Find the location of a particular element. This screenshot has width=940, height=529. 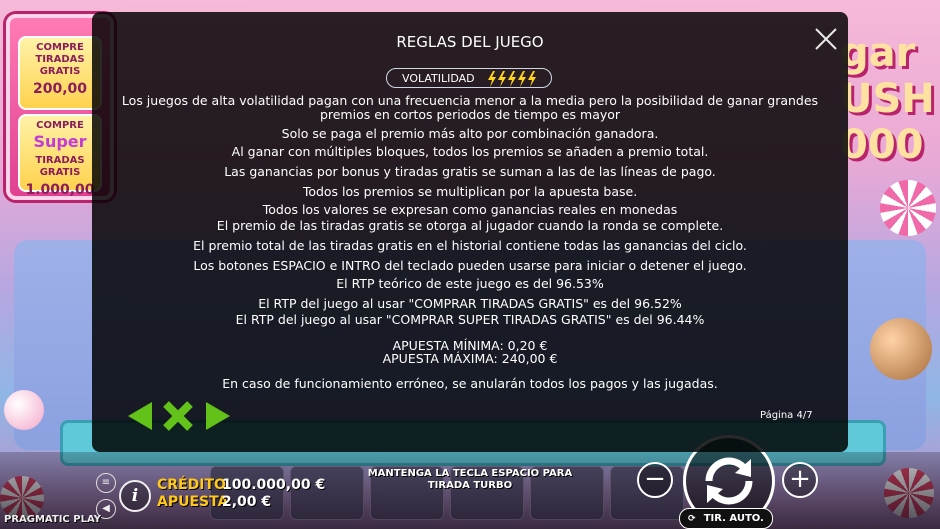

credit-value: 100.000,00 € is located at coordinates (274, 485).